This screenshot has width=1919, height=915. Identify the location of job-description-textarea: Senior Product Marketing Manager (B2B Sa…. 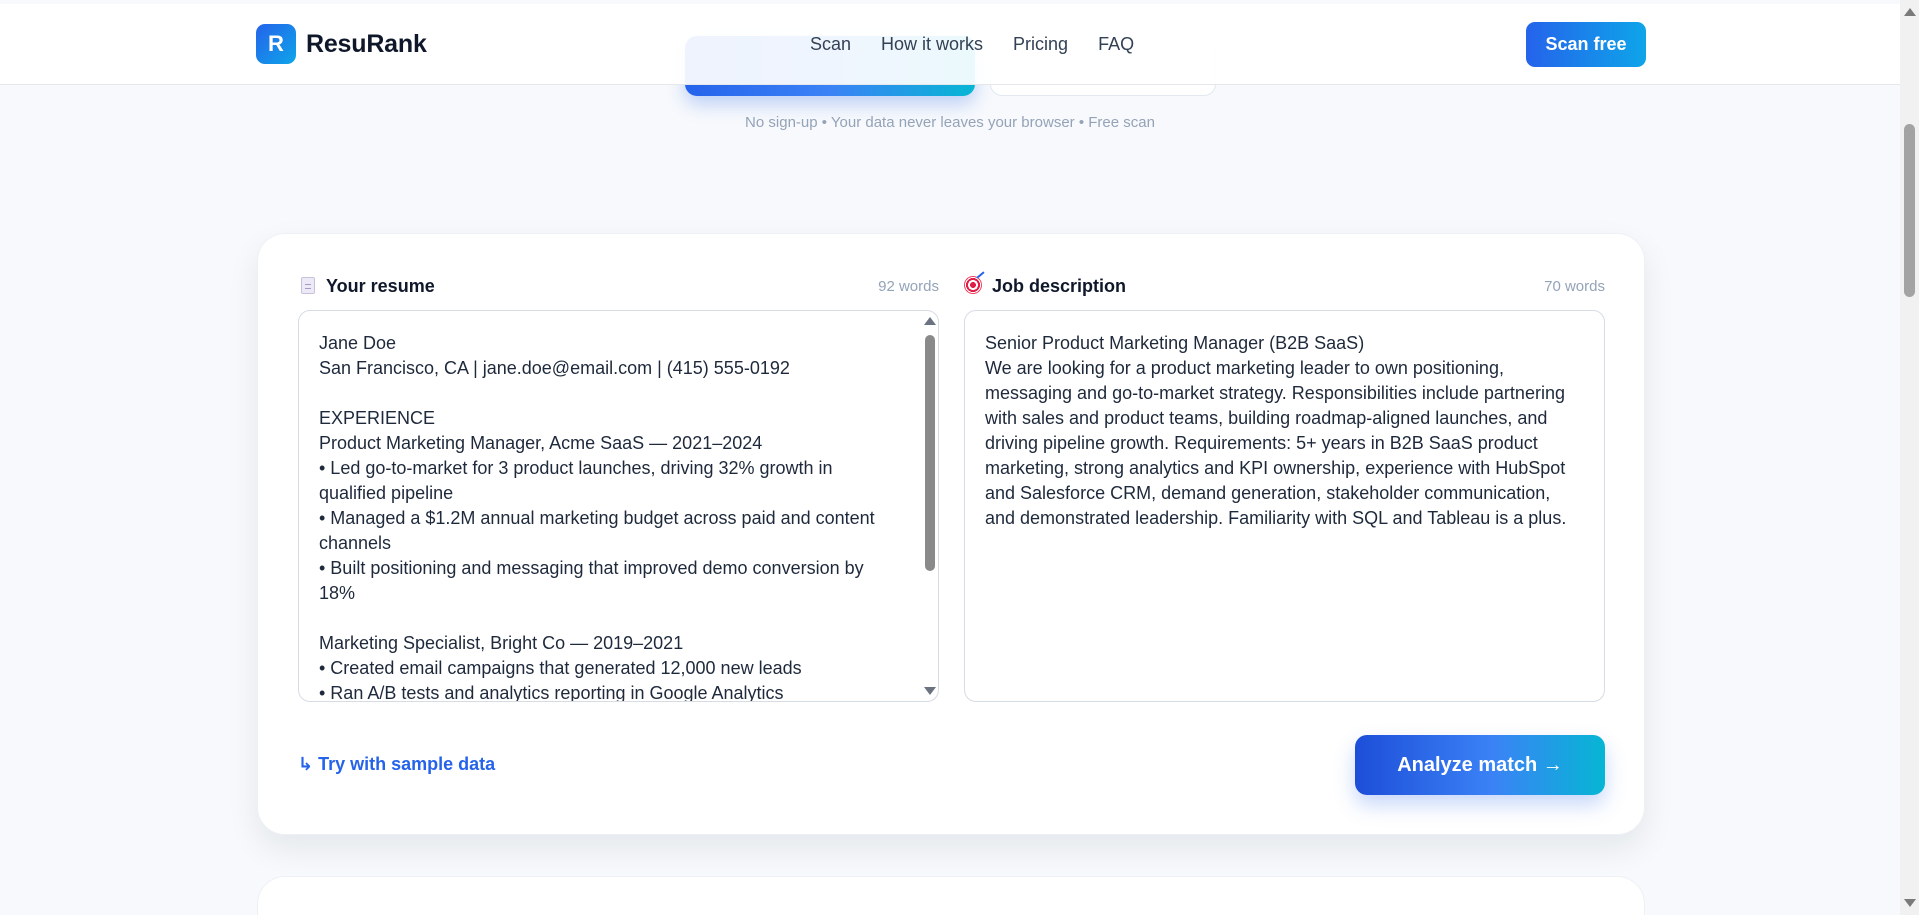
(1284, 506).